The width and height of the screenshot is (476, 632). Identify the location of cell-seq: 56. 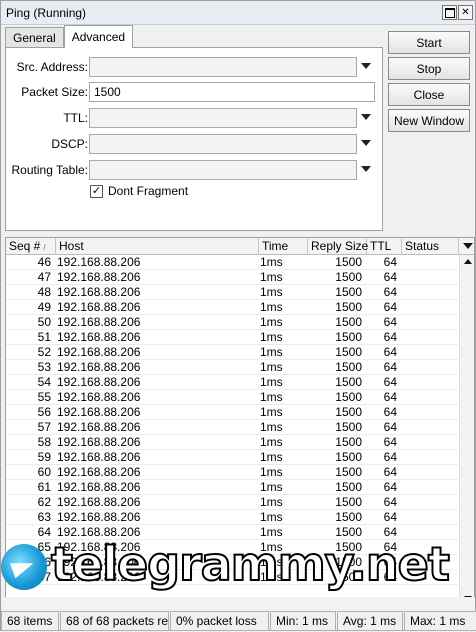
(44, 412).